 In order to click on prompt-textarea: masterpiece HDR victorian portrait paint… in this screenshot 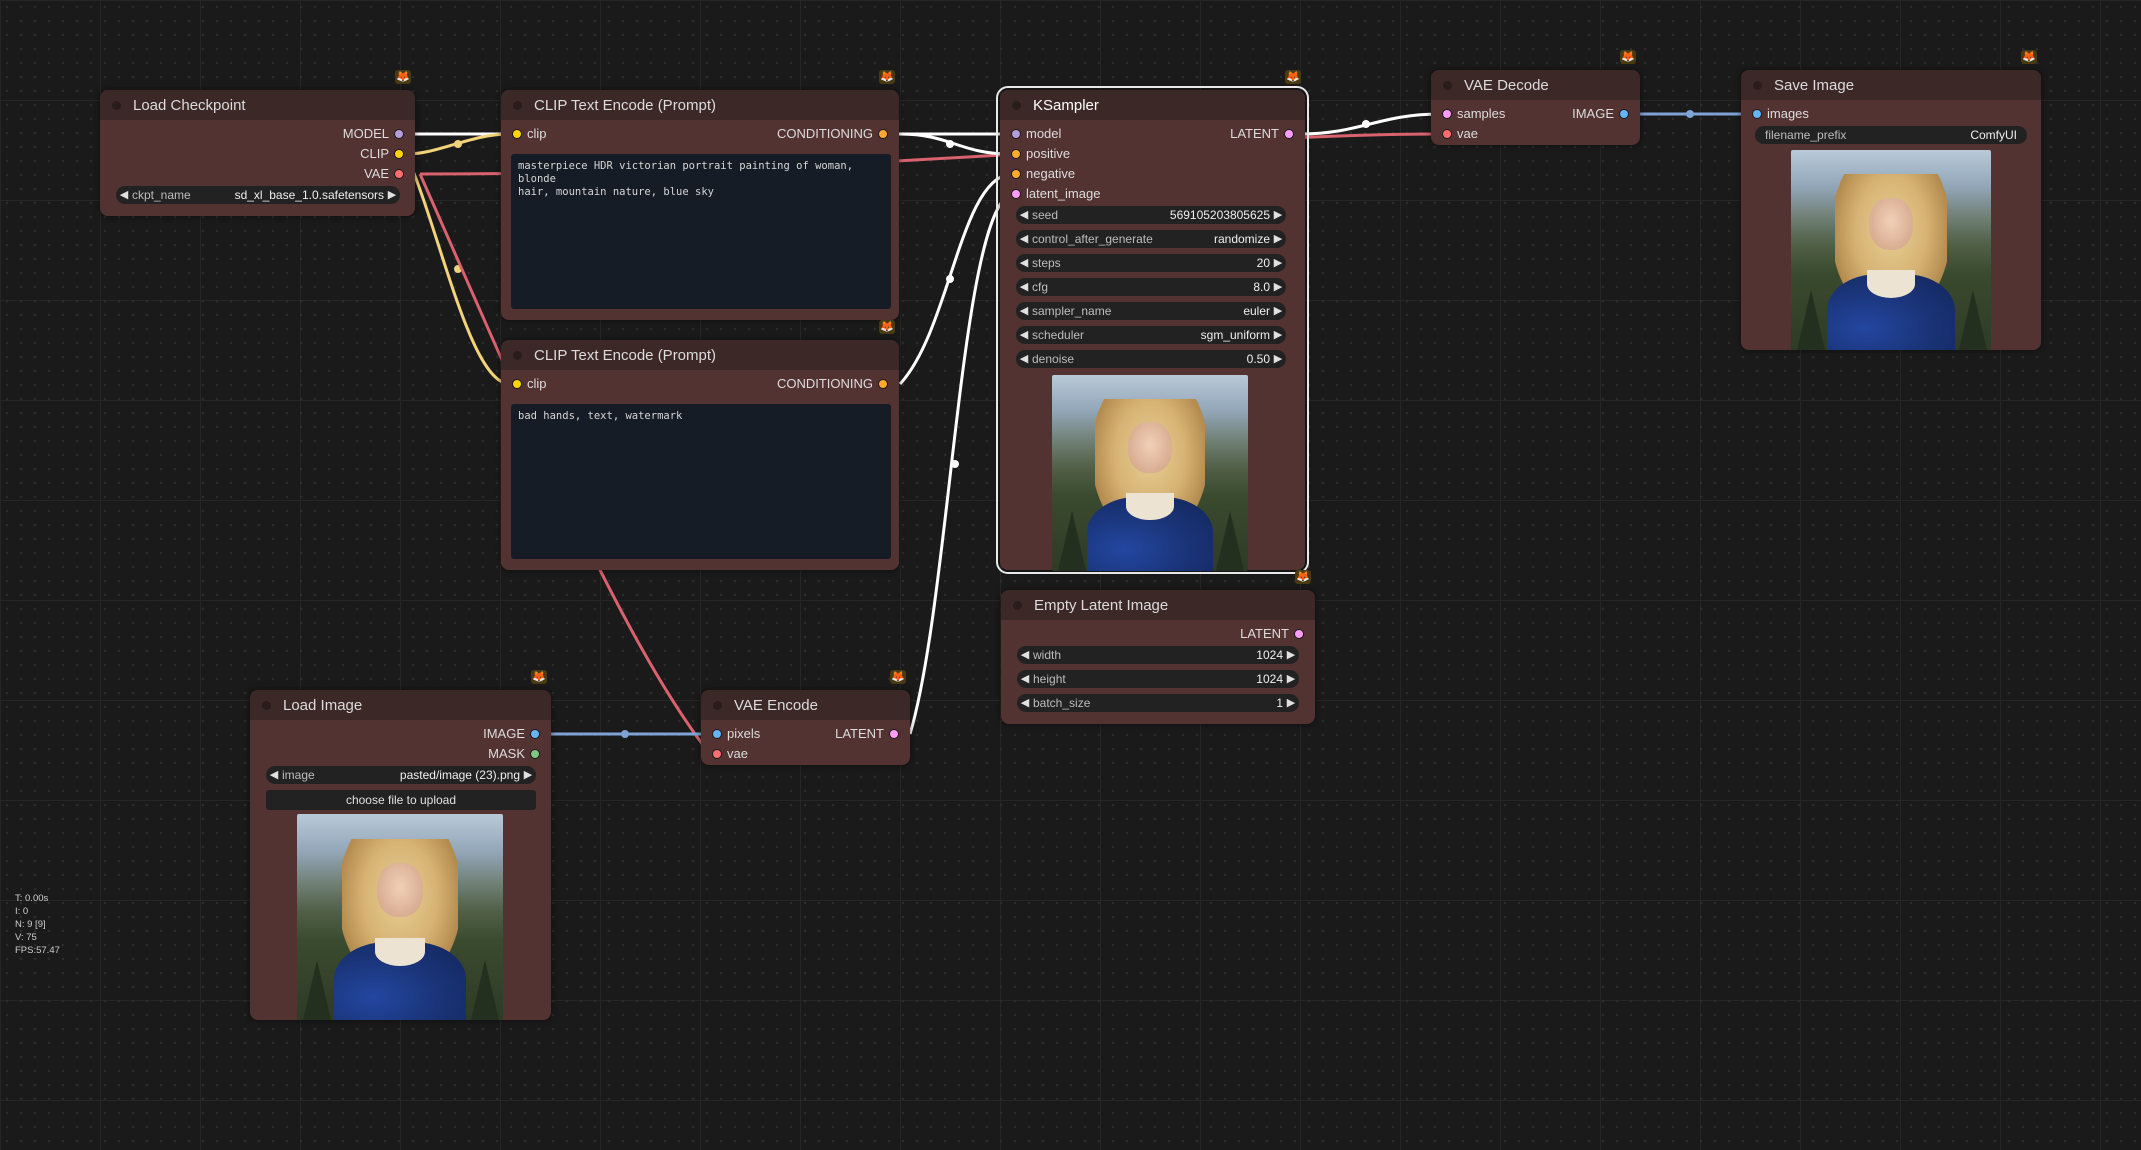, I will do `click(701, 231)`.